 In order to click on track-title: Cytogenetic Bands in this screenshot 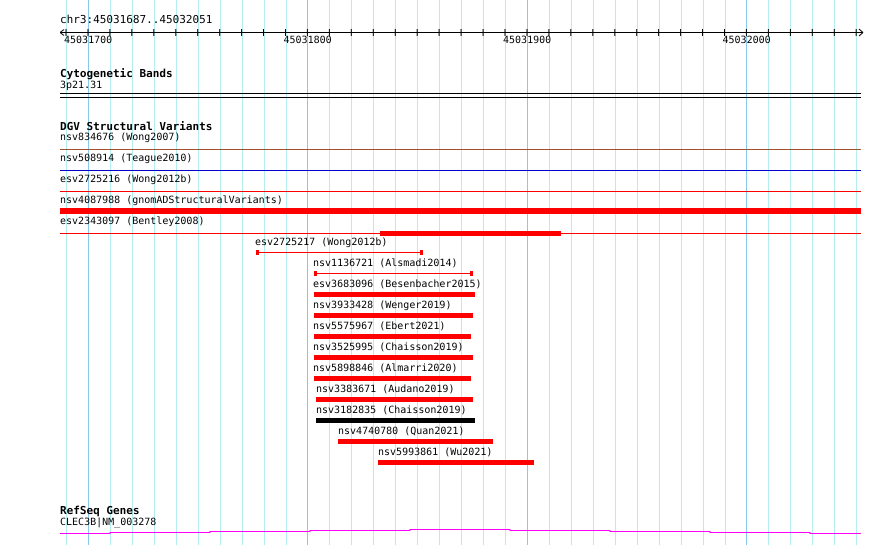, I will do `click(116, 74)`.